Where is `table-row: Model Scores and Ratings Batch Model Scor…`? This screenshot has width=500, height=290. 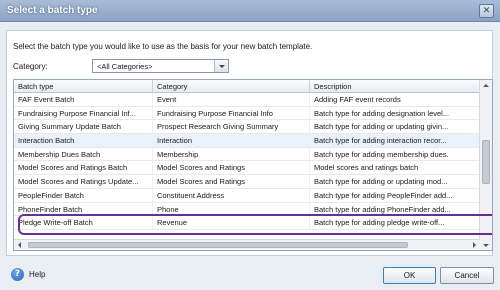 table-row: Model Scores and Ratings Batch Model Scor… is located at coordinates (247, 168).